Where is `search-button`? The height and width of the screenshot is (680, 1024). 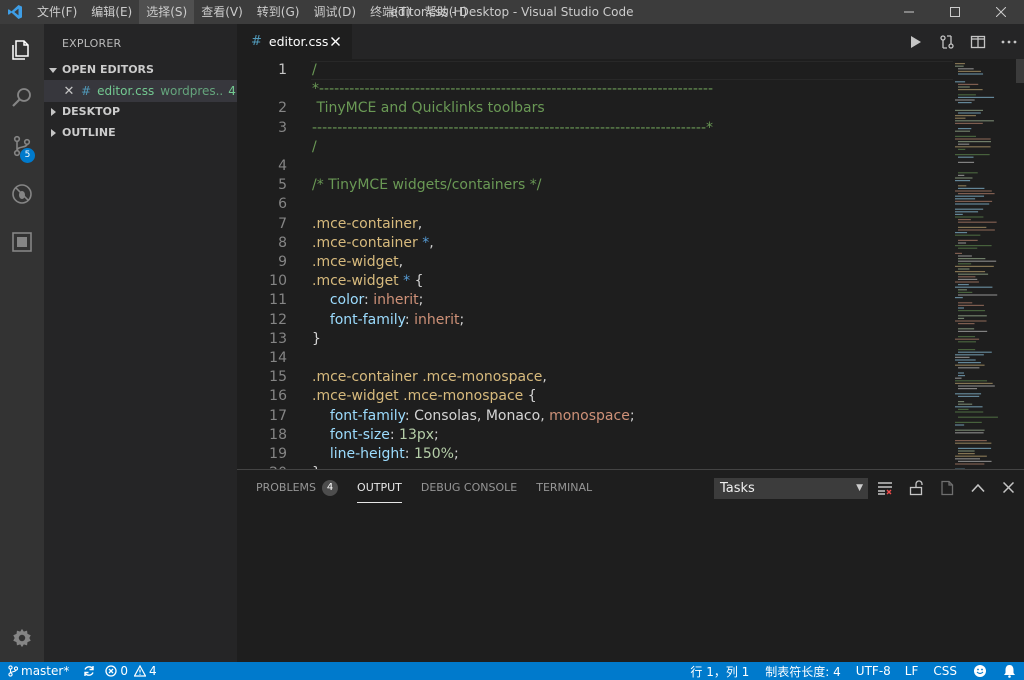
search-button is located at coordinates (22, 98).